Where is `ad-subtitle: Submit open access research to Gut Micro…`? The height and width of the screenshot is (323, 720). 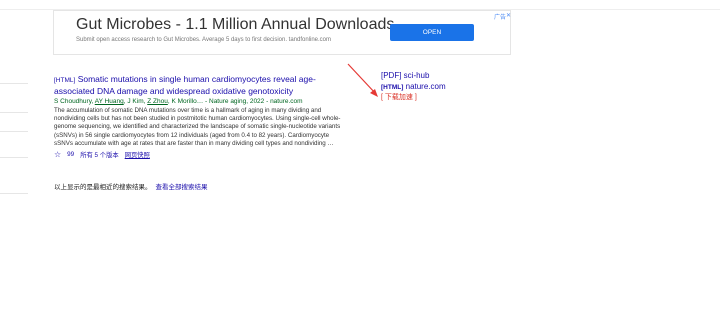 ad-subtitle: Submit open access research to Gut Micro… is located at coordinates (204, 40).